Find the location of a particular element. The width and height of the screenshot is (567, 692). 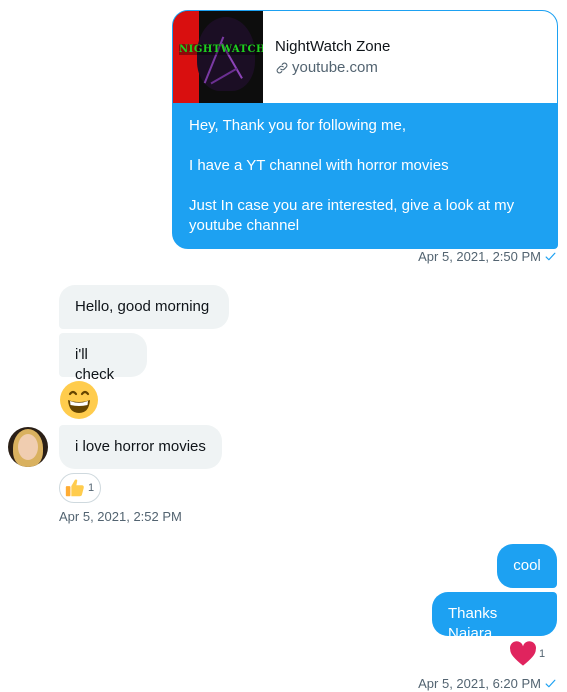

thumbs-up-icon is located at coordinates (74, 488).